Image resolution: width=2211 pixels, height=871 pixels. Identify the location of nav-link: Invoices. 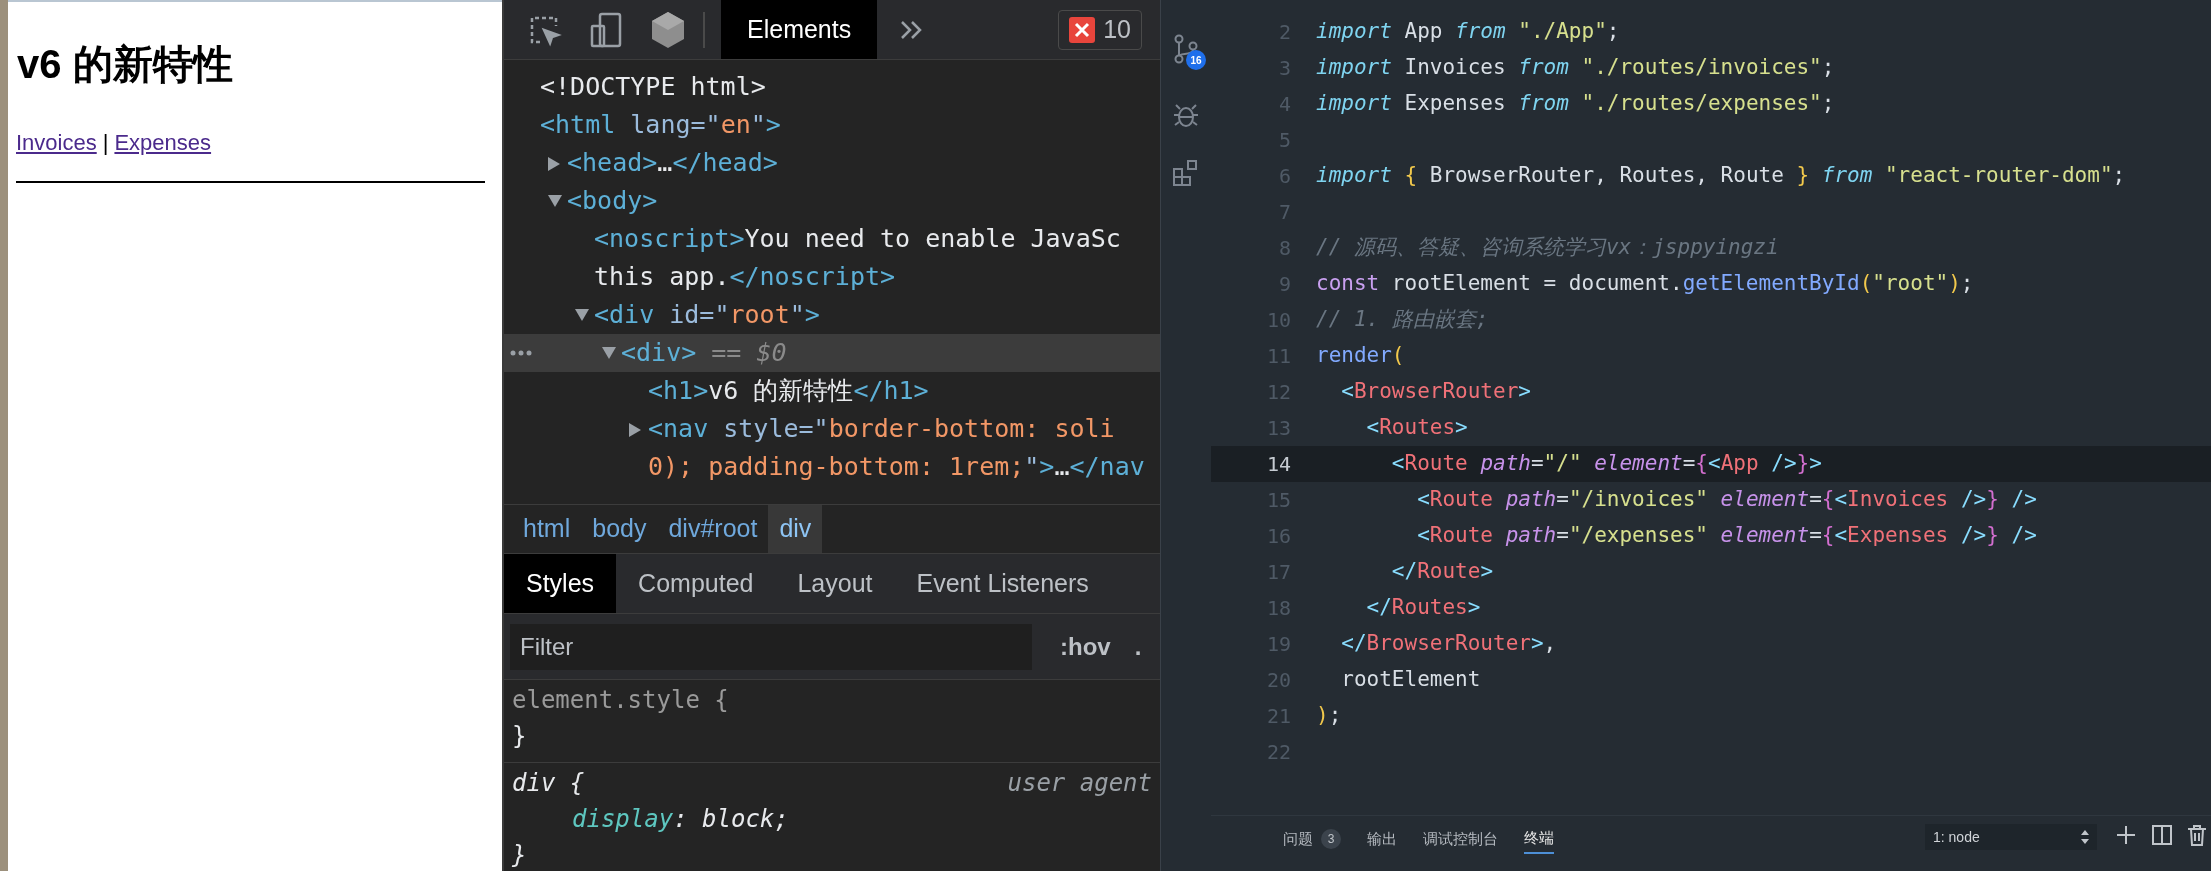
(56, 142).